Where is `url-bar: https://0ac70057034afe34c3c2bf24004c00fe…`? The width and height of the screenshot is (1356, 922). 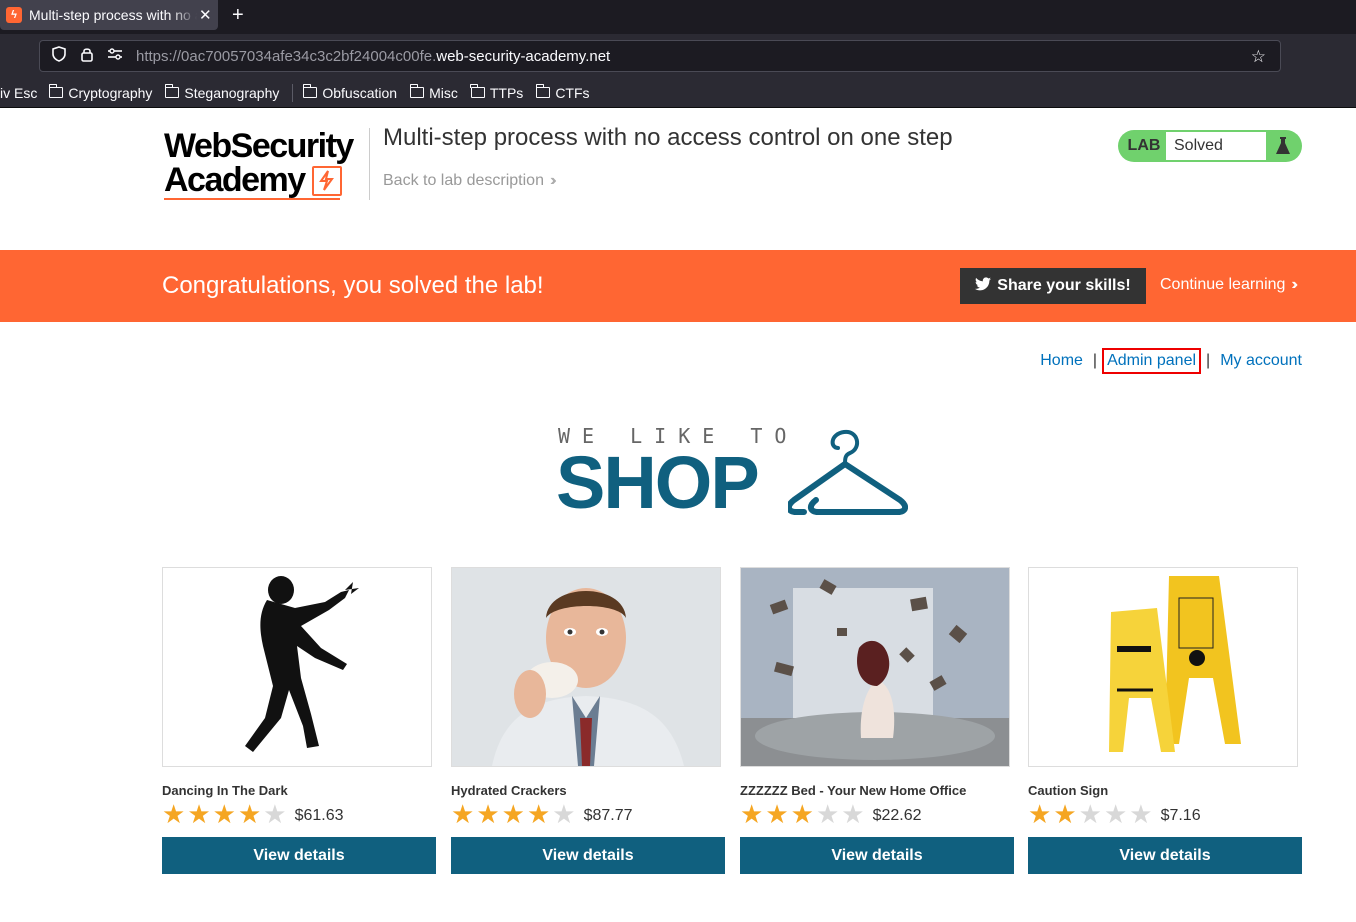
url-bar: https://0ac70057034afe34c3c2bf24004c00fe… is located at coordinates (660, 56).